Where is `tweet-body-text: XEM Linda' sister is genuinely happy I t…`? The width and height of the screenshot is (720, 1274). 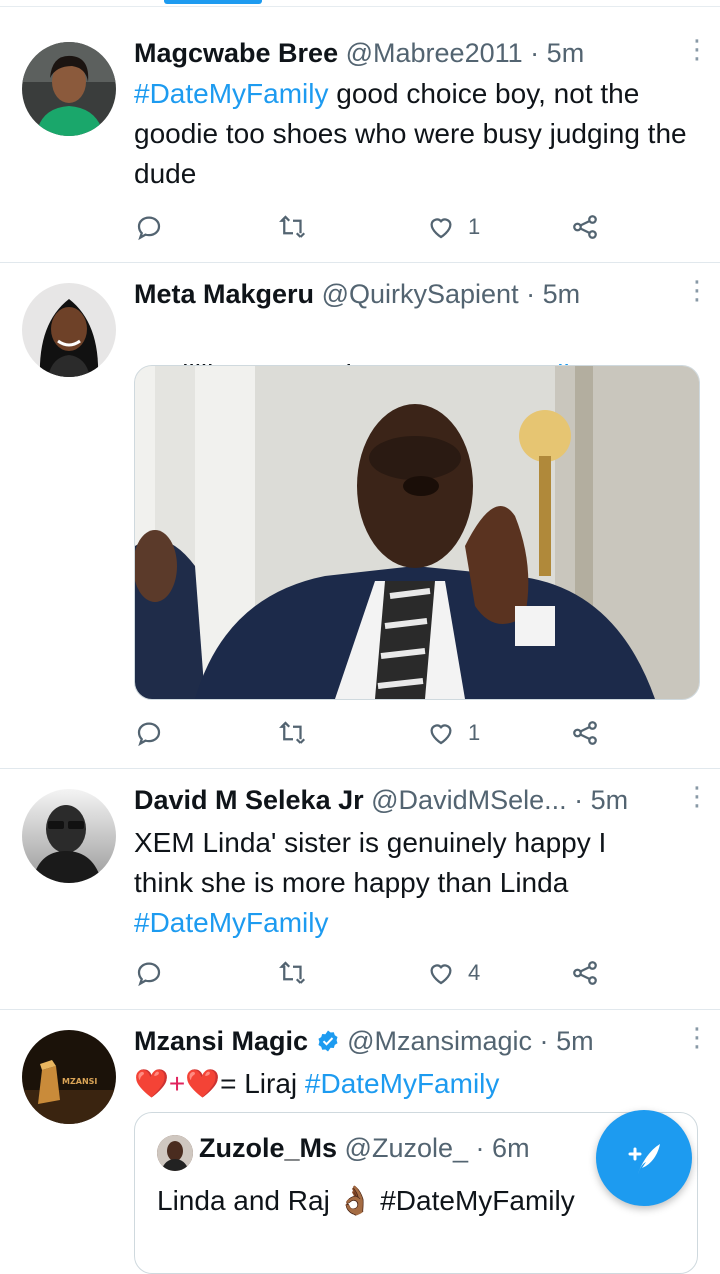
tweet-body-text: XEM Linda' sister is genuinely happy I t… is located at coordinates (370, 862).